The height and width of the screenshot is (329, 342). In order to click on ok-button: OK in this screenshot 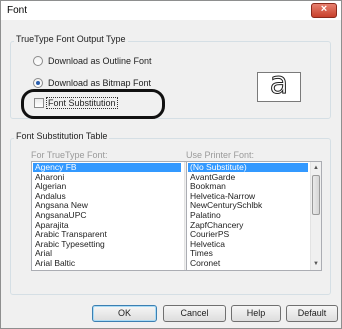, I will do `click(124, 313)`.